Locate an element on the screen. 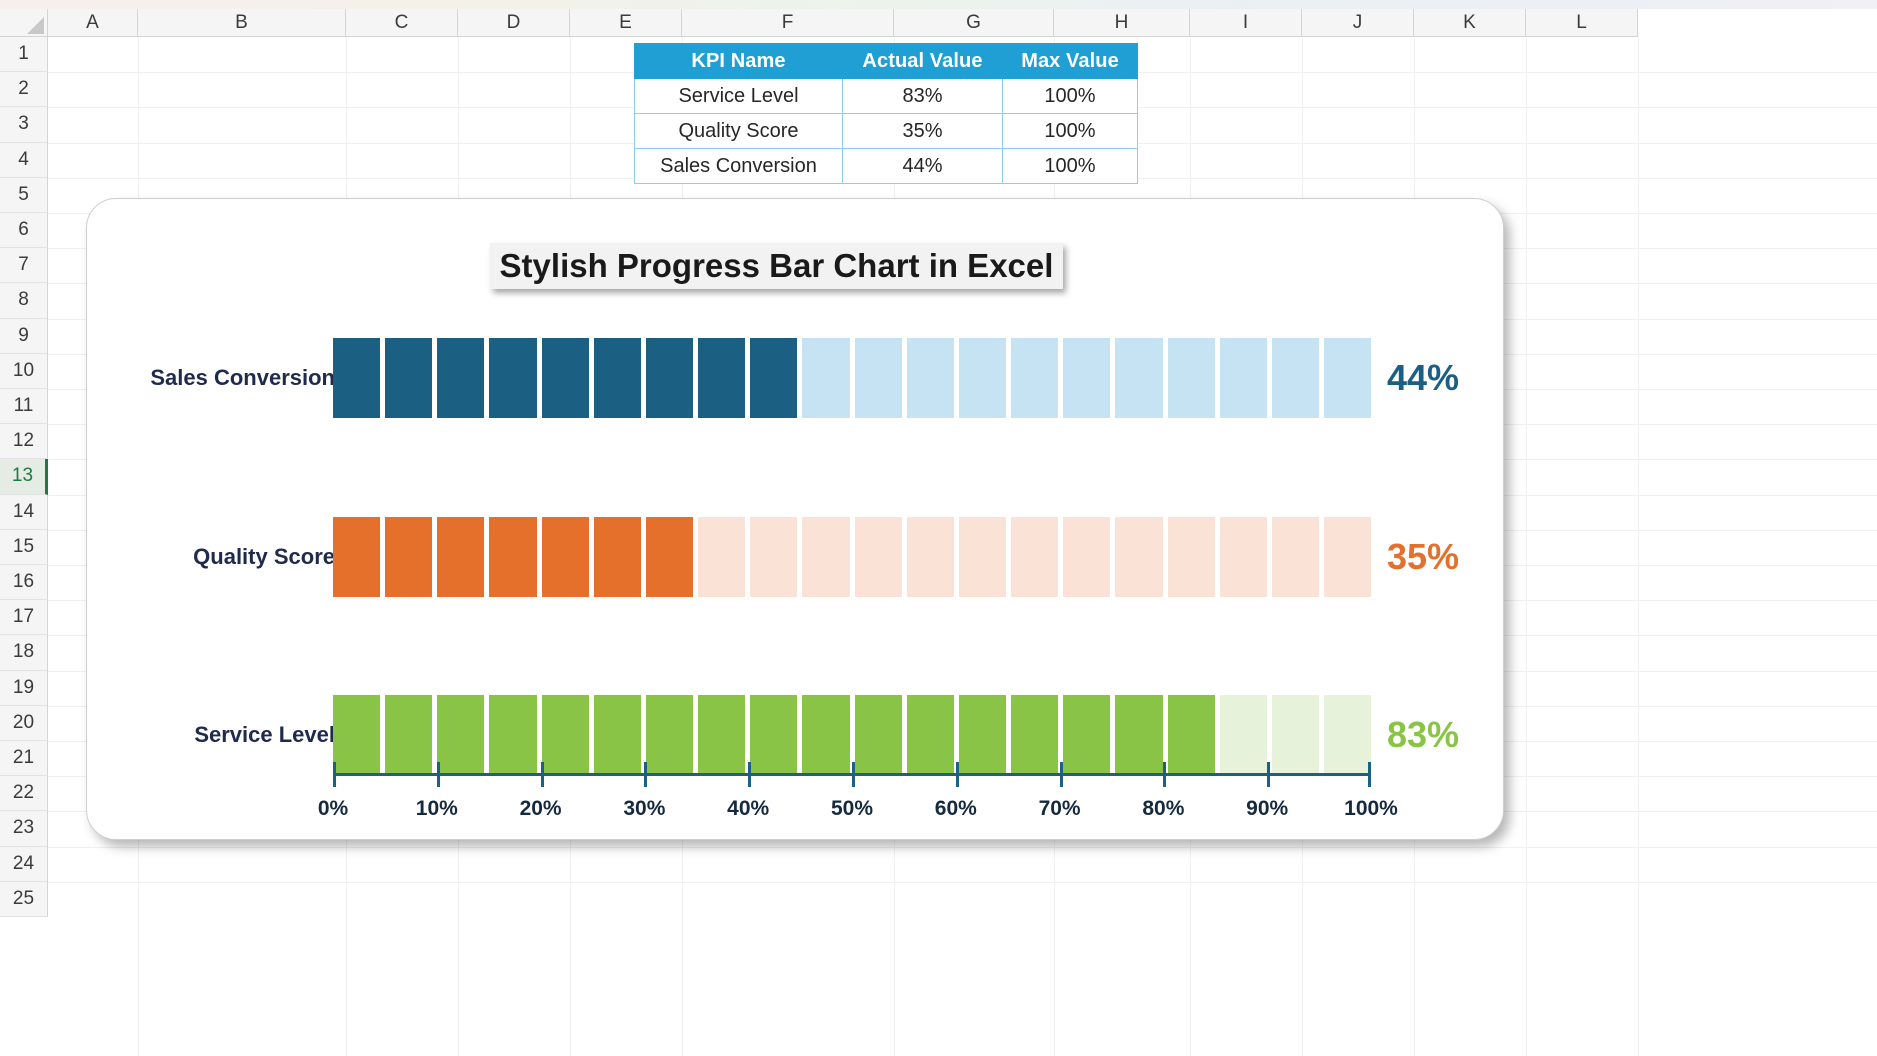 Image resolution: width=1877 pixels, height=1056 pixels. row-header-21: 21 is located at coordinates (24, 759).